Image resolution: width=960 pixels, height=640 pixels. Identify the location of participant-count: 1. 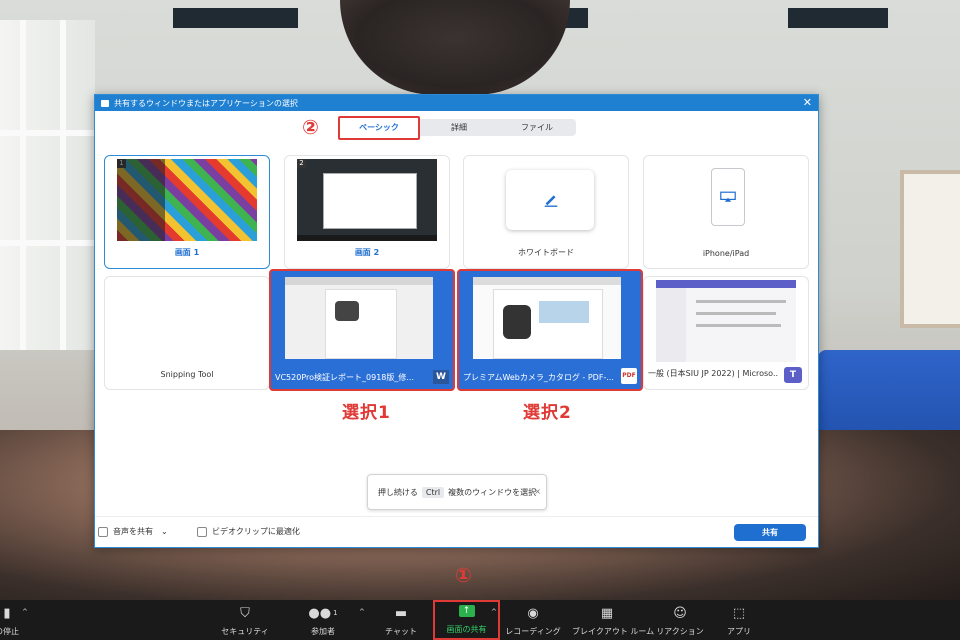
(335, 613).